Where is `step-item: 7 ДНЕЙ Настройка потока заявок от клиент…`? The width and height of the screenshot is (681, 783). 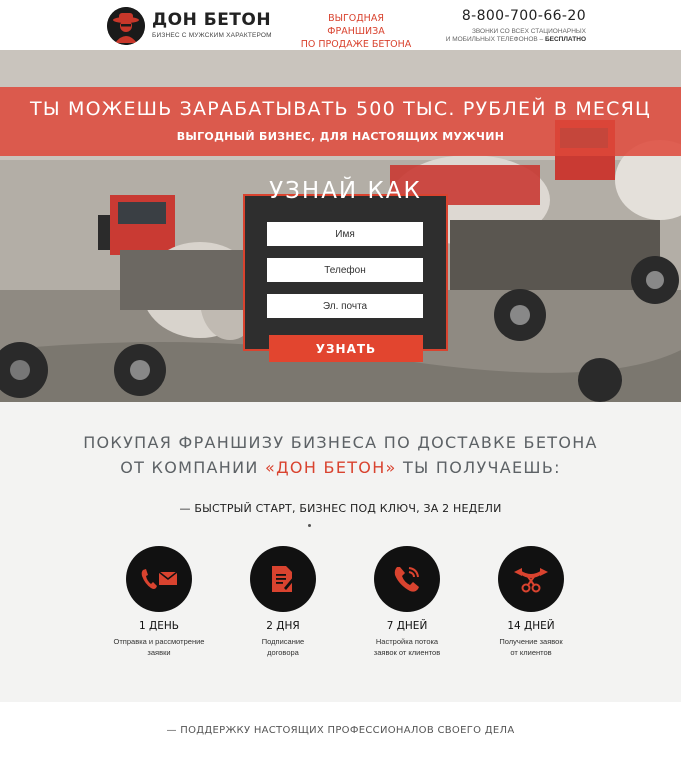
step-item: 7 ДНЕЙ Настройка потока заявок от клиент… is located at coordinates (407, 602).